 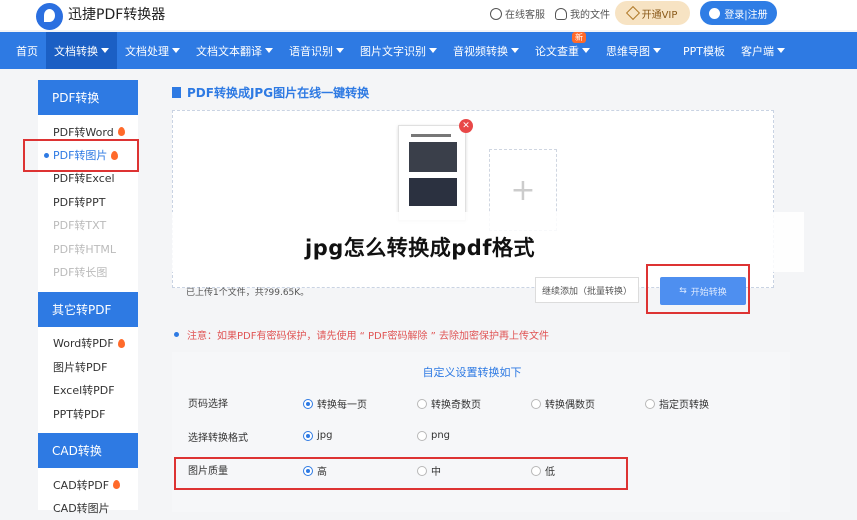 I want to click on sidebar-item-label: PDF转Word, so click(x=83, y=132).